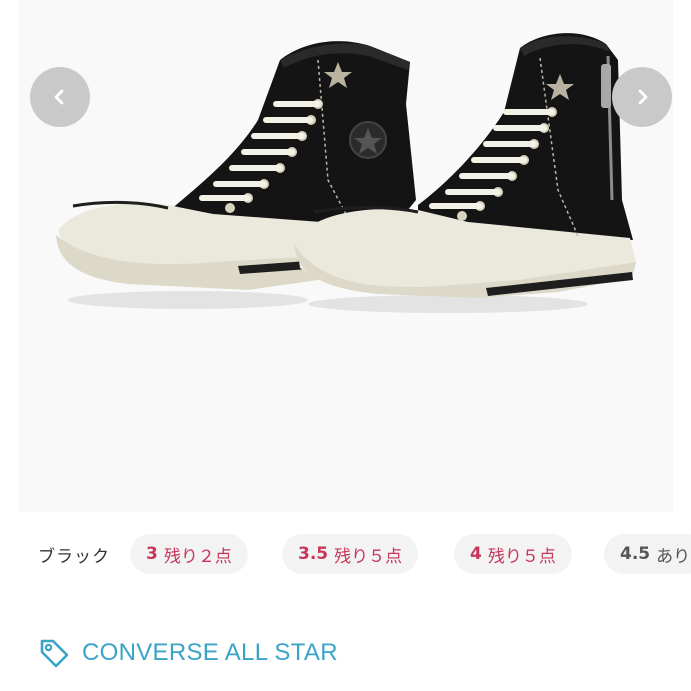 This screenshot has width=691, height=691. Describe the element at coordinates (210, 652) in the screenshot. I see `brand-name: CONVERSE ALL STAR` at that location.